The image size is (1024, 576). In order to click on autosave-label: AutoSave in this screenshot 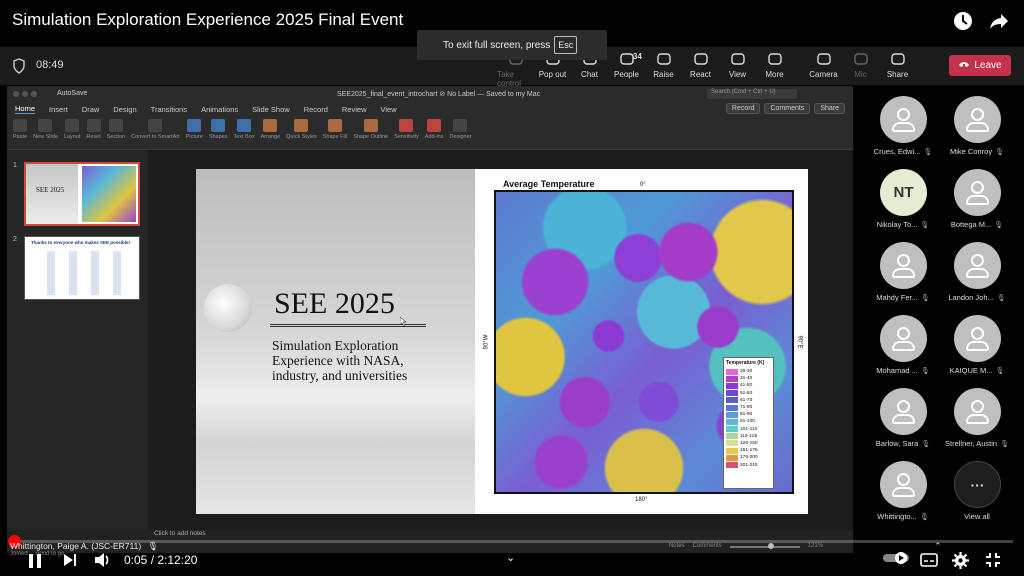, I will do `click(72, 93)`.